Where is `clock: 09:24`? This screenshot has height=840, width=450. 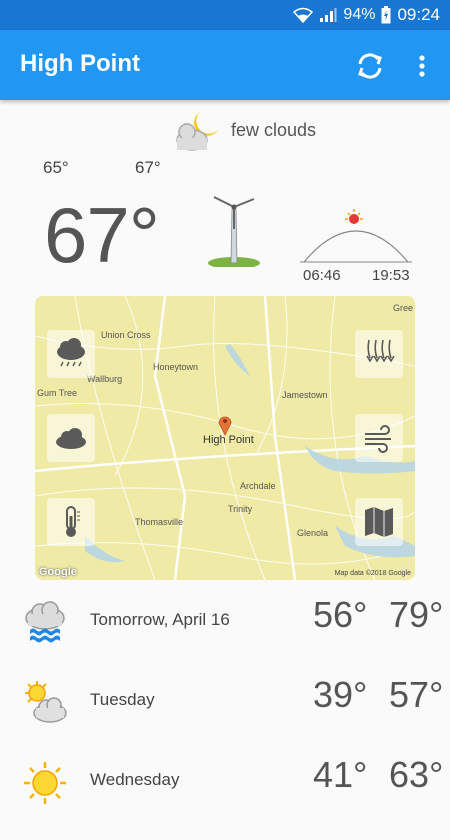 clock: 09:24 is located at coordinates (418, 14).